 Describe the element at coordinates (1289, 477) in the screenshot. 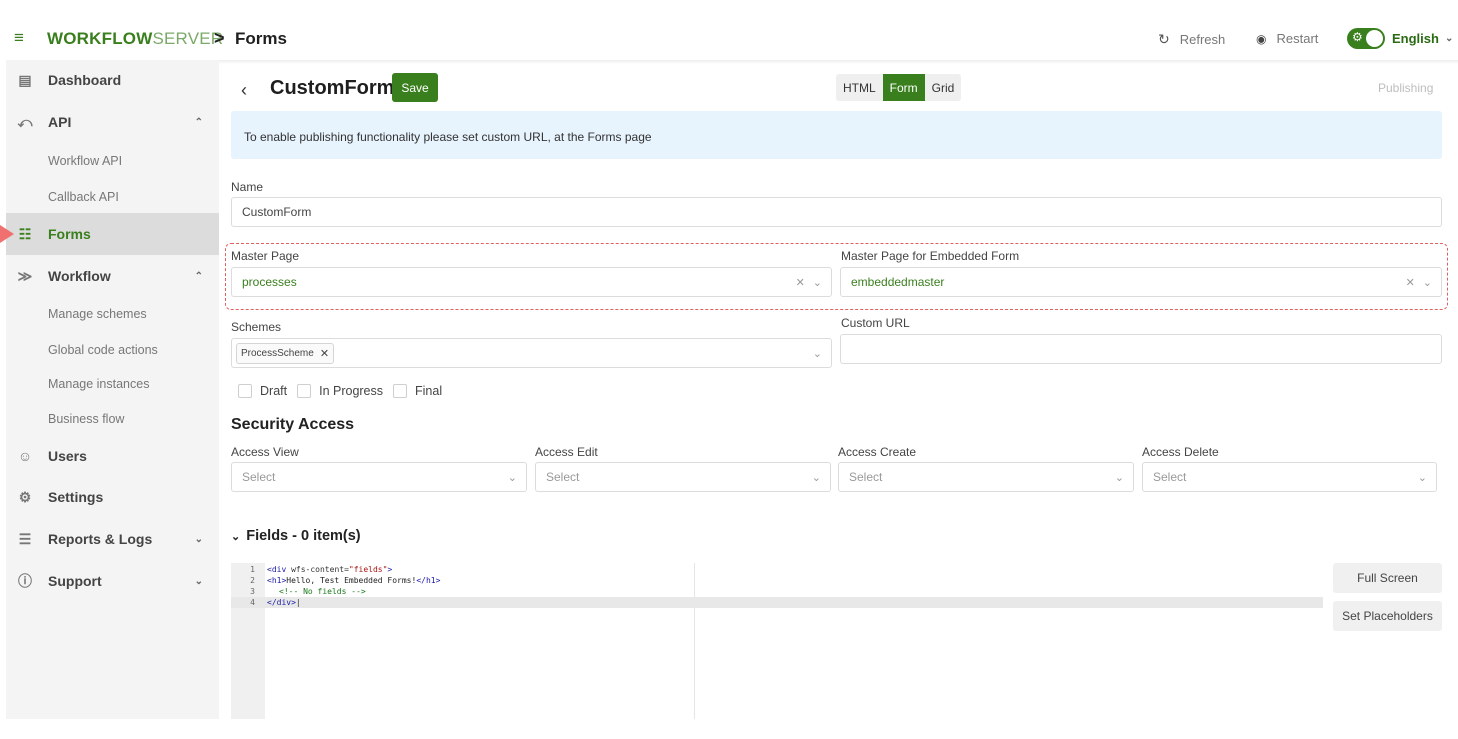

I see `access-delete-select: Select ⌄` at that location.